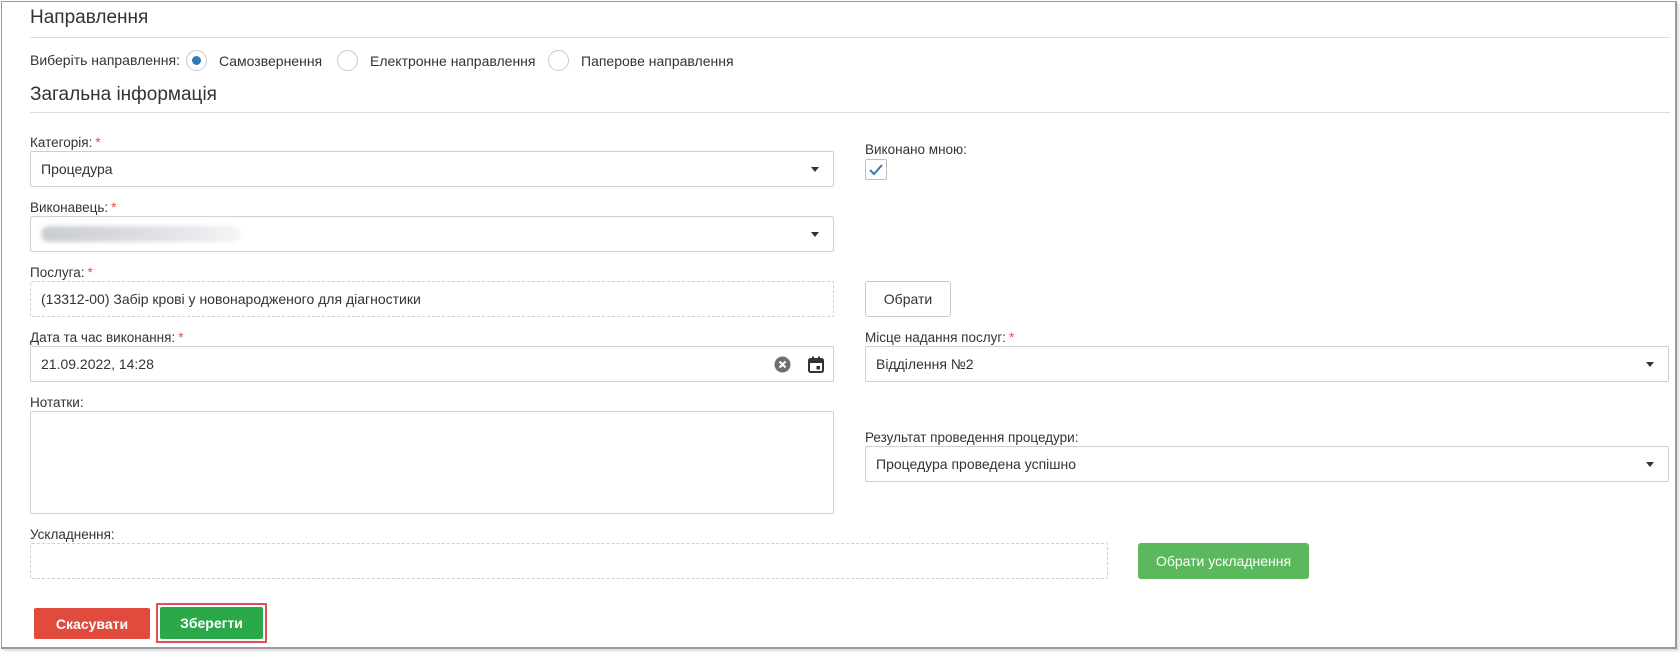 This screenshot has width=1680, height=652. I want to click on calendar-icon, so click(816, 364).